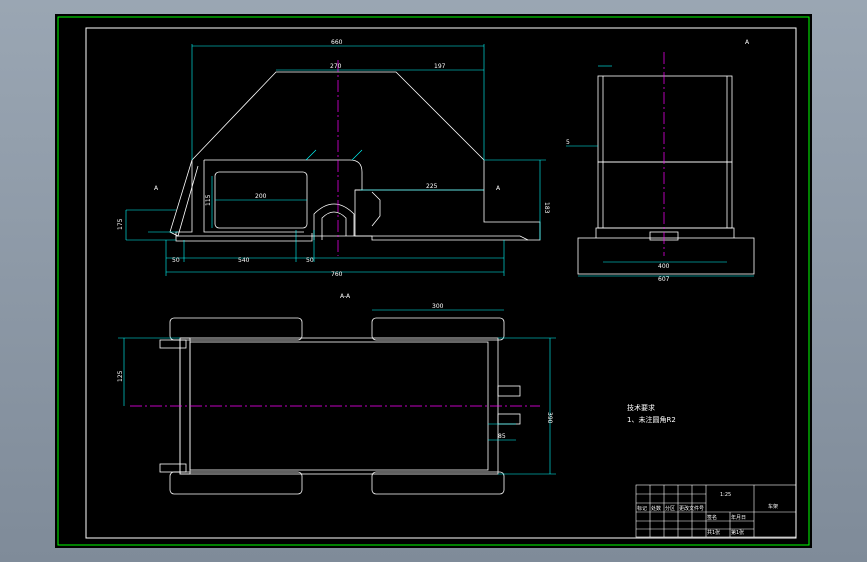 The width and height of the screenshot is (867, 562). I want to click on notes-line1: 1、未注圆角R2, so click(651, 419).